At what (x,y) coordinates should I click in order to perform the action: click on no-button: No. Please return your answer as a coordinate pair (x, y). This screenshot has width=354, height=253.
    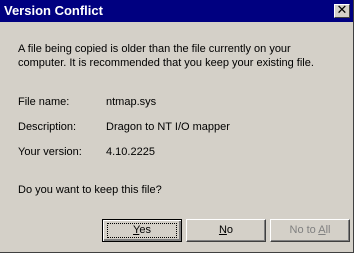
    Looking at the image, I should click on (226, 230).